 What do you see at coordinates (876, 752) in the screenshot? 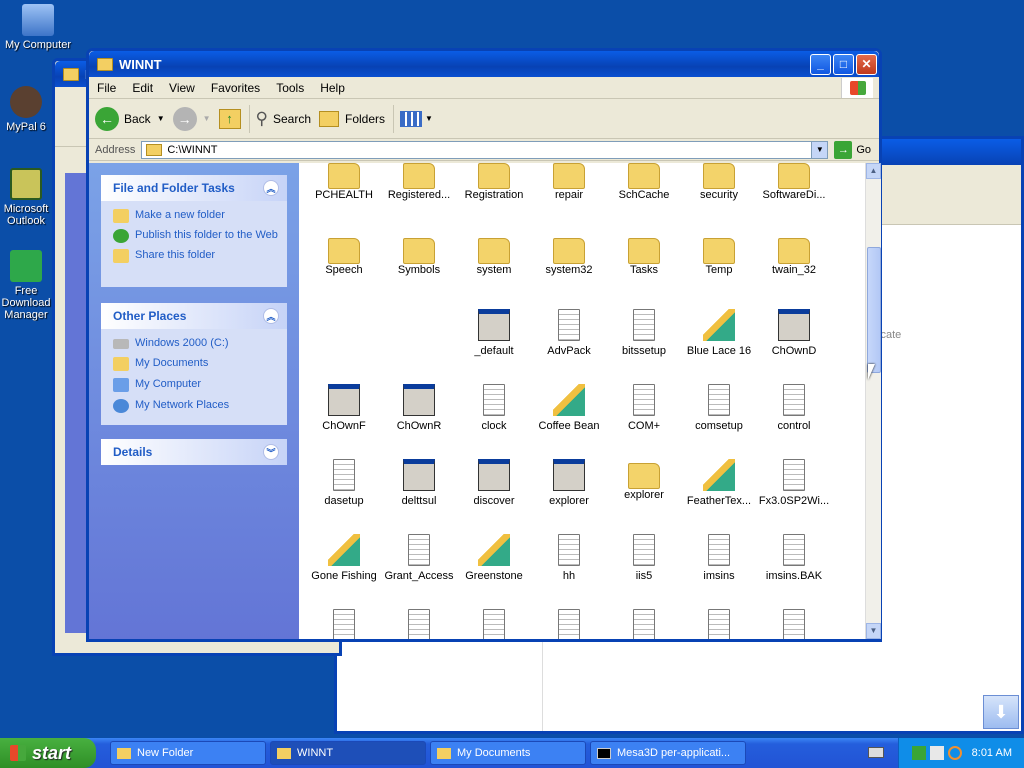
I see `keyboard-icon` at bounding box center [876, 752].